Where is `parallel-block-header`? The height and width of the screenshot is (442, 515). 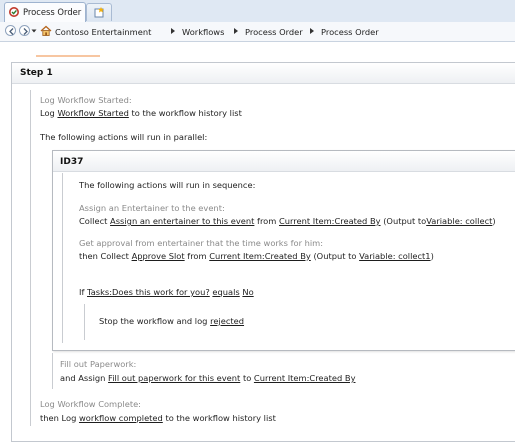
parallel-block-header is located at coordinates (284, 161).